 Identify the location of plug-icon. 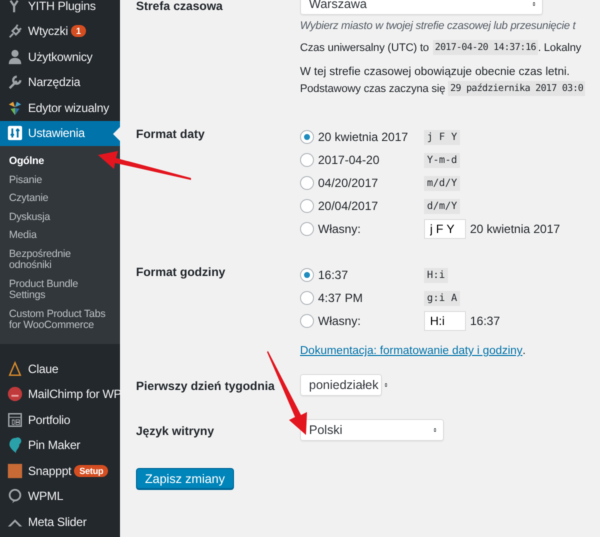
(15, 31).